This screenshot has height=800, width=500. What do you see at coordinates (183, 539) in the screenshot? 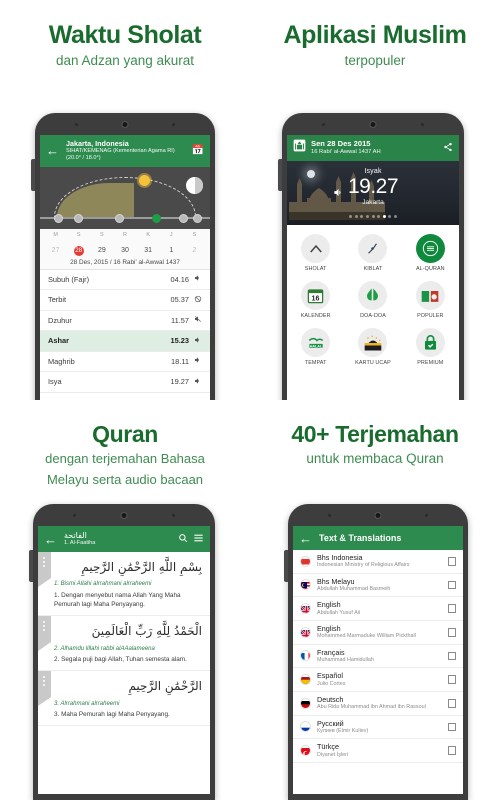
I see `search-icon` at bounding box center [183, 539].